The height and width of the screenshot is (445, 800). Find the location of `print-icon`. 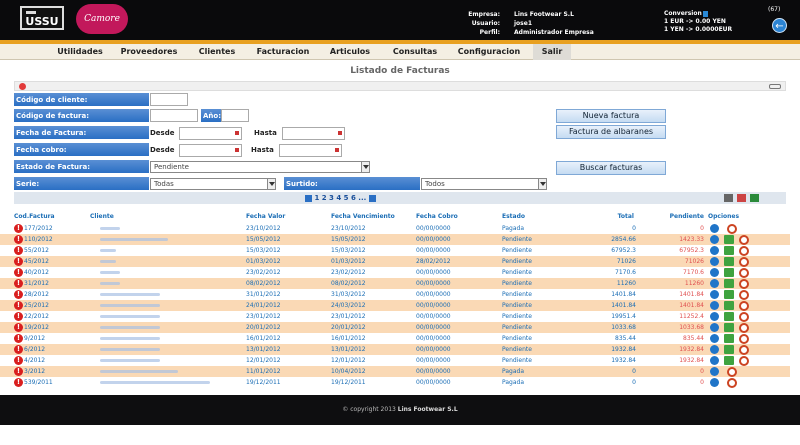

print-icon is located at coordinates (728, 198).